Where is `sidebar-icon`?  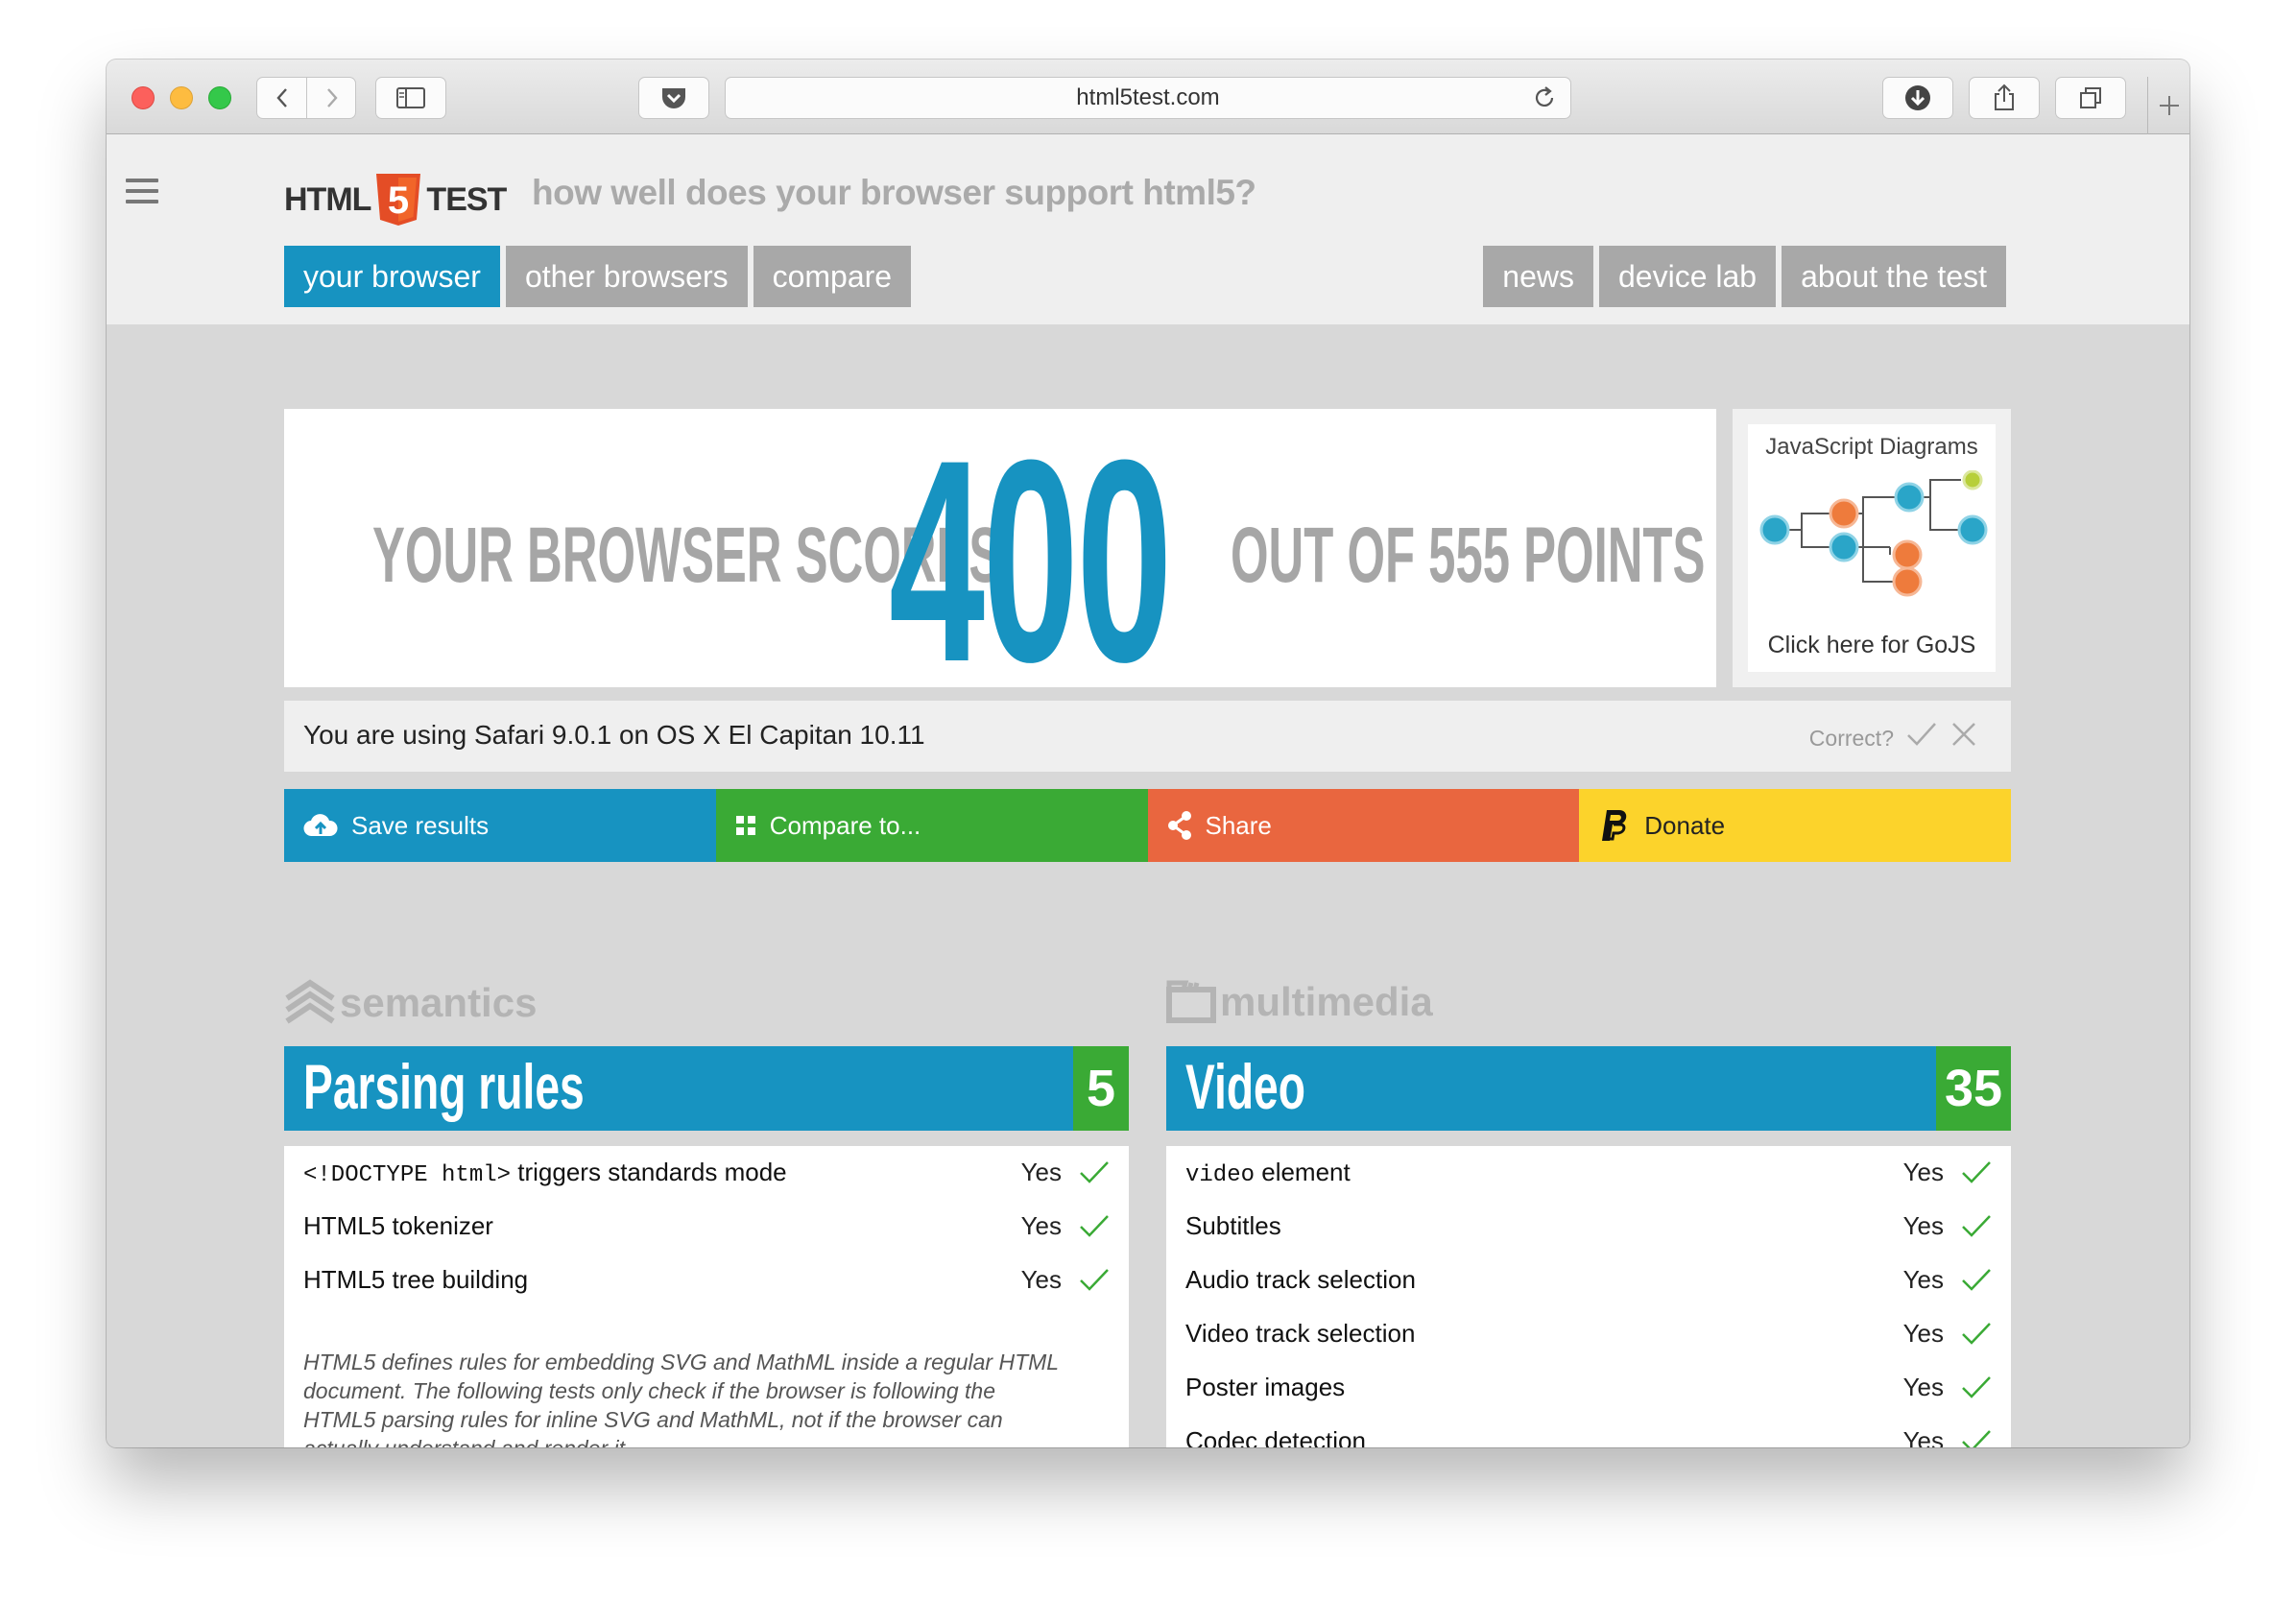
sidebar-icon is located at coordinates (411, 97).